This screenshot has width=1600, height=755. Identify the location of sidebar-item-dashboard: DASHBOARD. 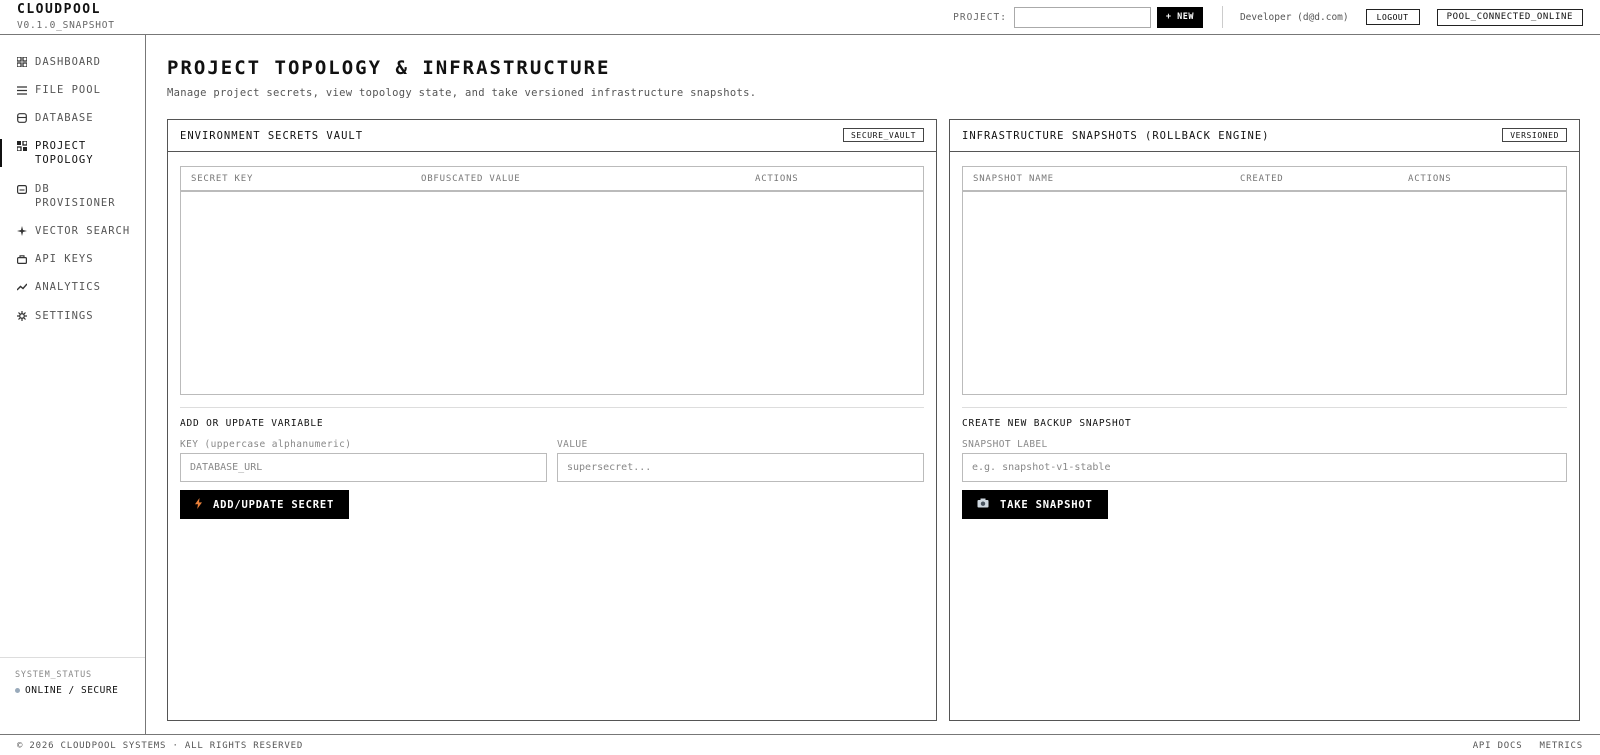
(72, 62).